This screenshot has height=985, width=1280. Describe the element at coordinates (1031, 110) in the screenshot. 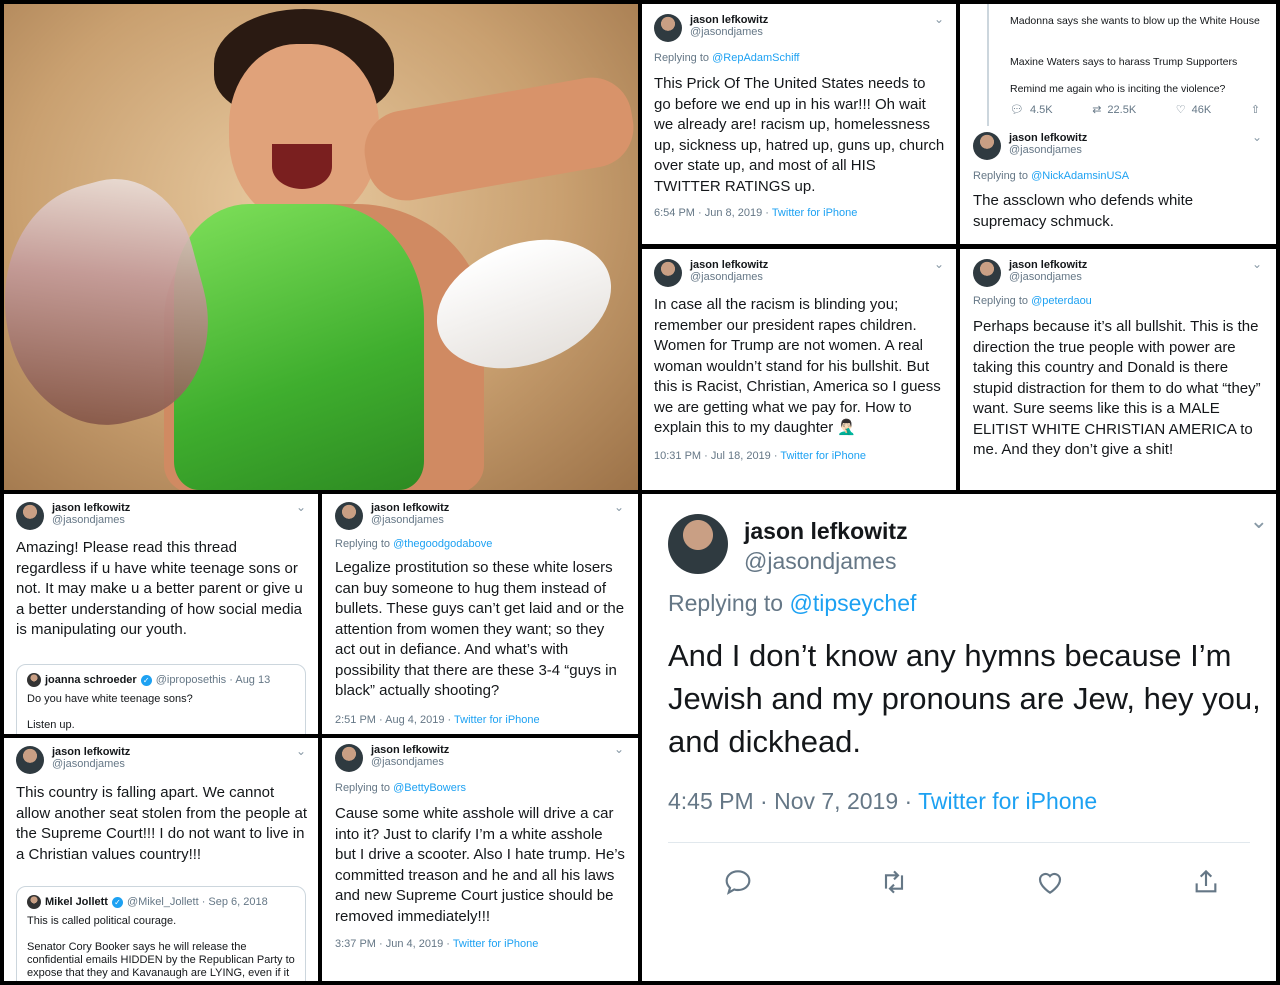

I see `reply-action: 💬︎ 4.5K` at that location.